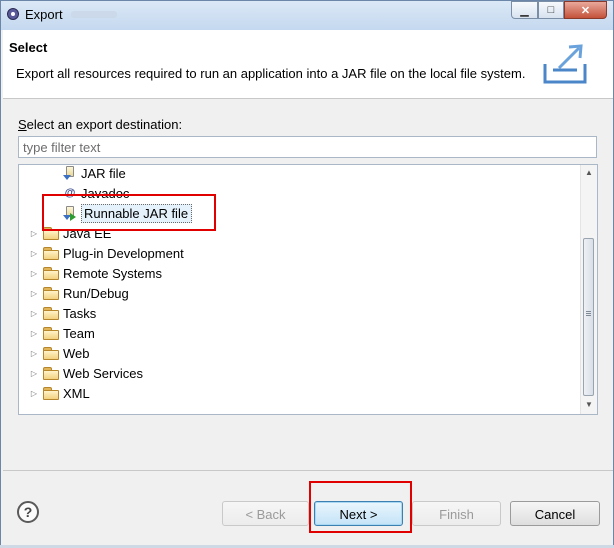 The height and width of the screenshot is (548, 614). I want to click on destination-label: Select an export destination:, so click(100, 124).